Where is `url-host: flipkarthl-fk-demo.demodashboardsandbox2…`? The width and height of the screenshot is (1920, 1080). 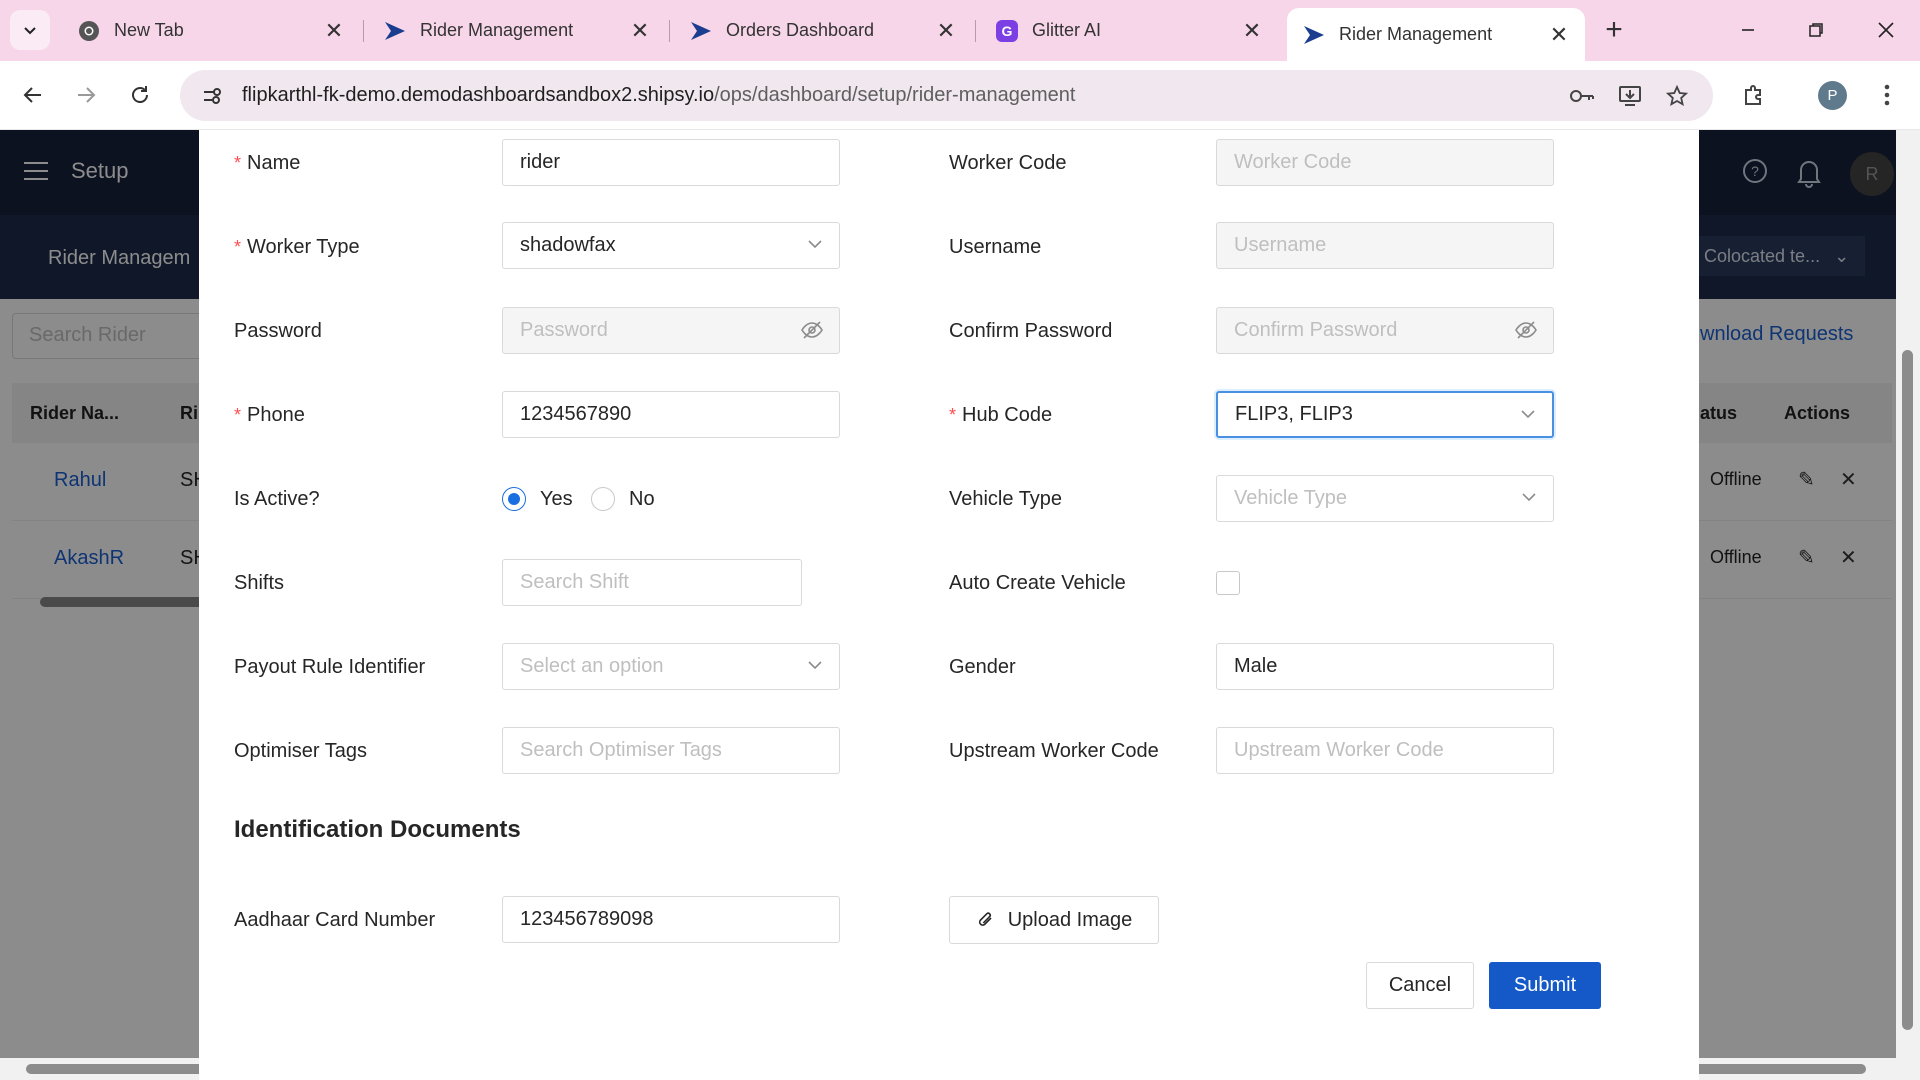 url-host: flipkarthl-fk-demo.demodashboardsandbox2… is located at coordinates (478, 95).